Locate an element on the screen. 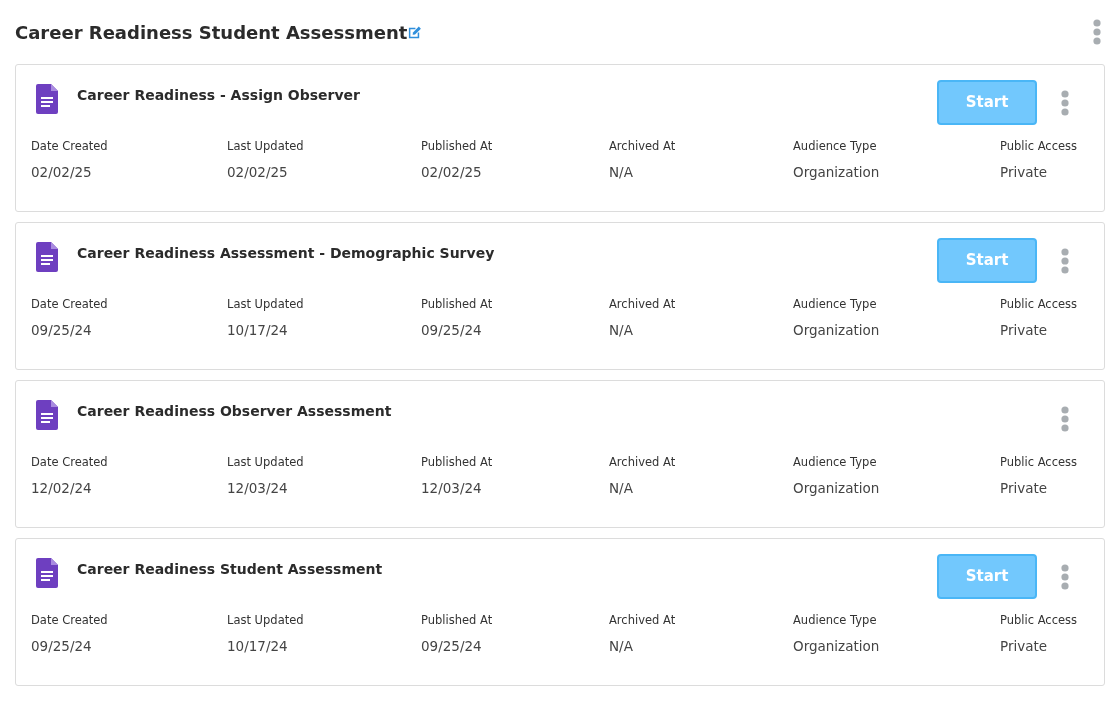 This screenshot has height=705, width=1120. card-title: Career Readiness Observer Assessment is located at coordinates (234, 411).